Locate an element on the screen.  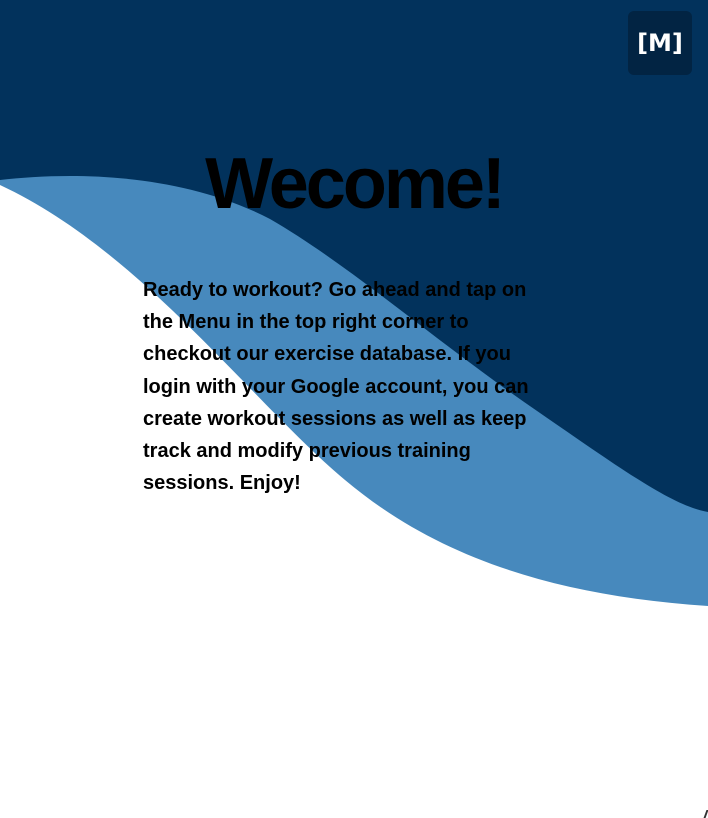
menu-button: [M] is located at coordinates (660, 43).